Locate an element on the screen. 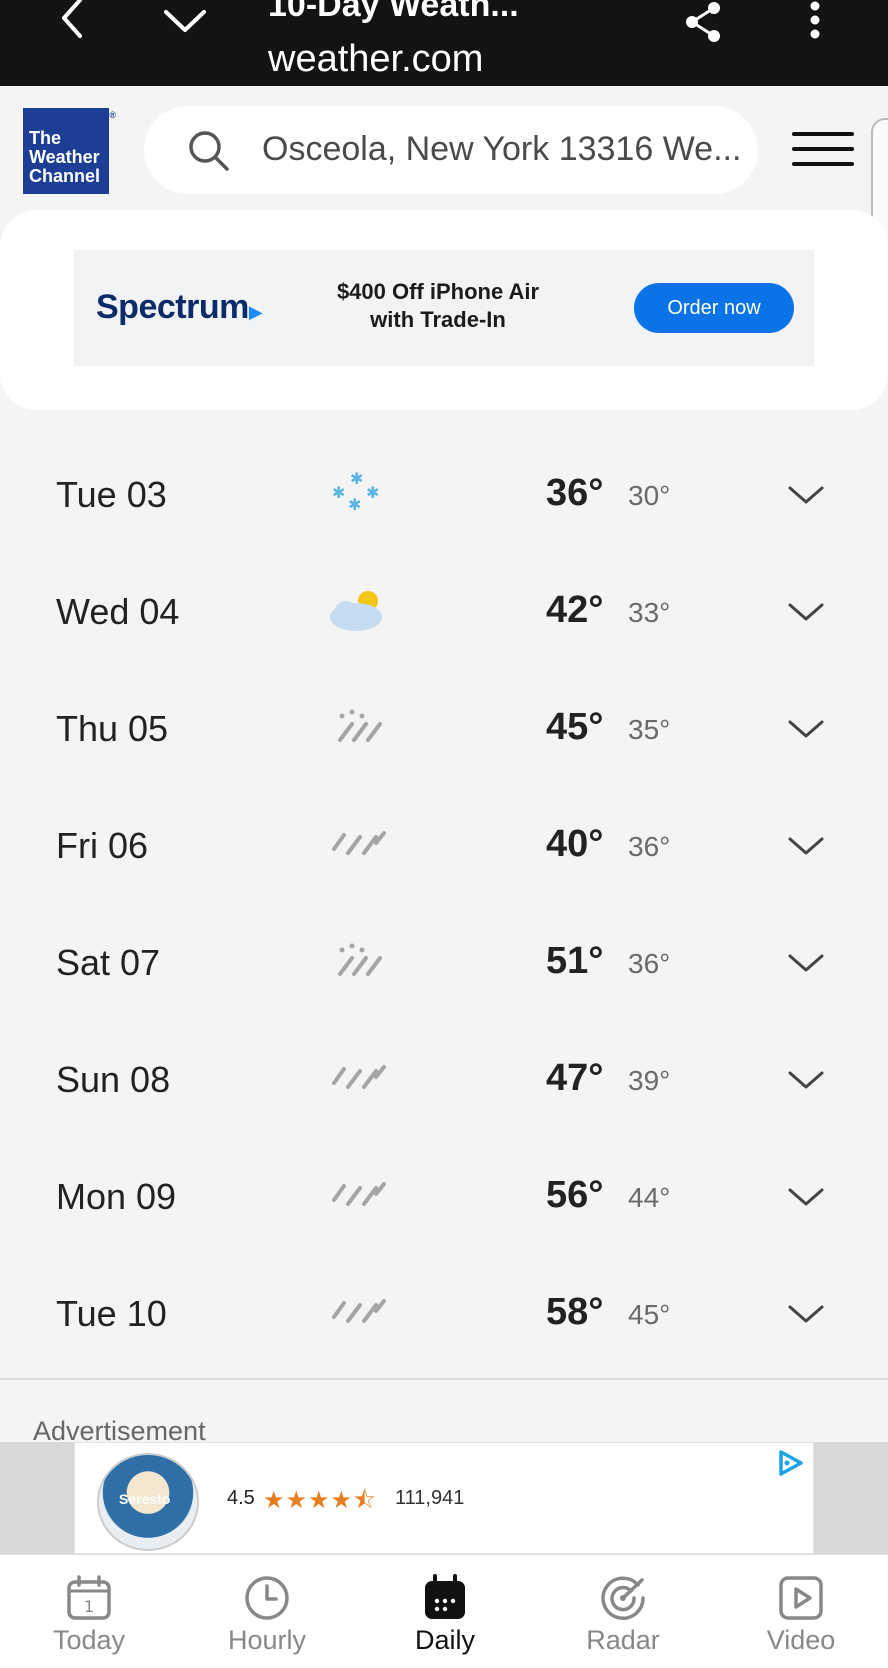 This screenshot has width=888, height=1668. day-date: Sat 07 is located at coordinates (108, 962).